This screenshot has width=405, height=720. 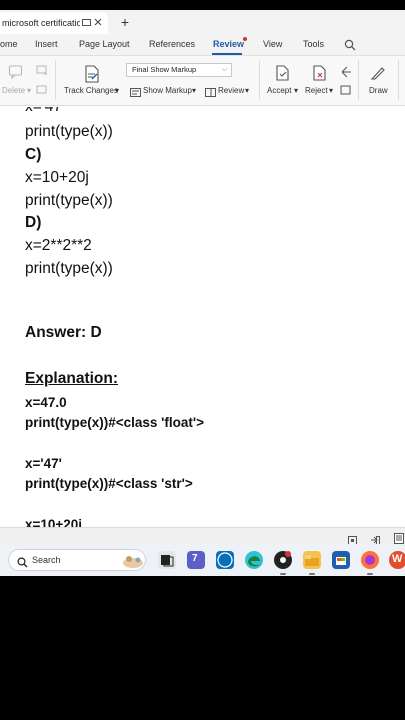 What do you see at coordinates (33, 154) in the screenshot?
I see `doc-line: C)` at bounding box center [33, 154].